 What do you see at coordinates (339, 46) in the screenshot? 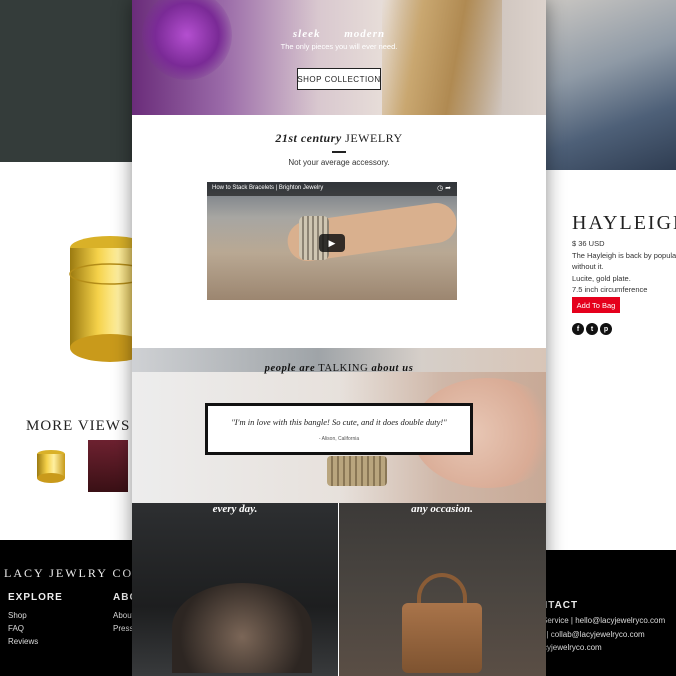
I see `hero-subtitle: The only pieces you will ever need.` at bounding box center [339, 46].